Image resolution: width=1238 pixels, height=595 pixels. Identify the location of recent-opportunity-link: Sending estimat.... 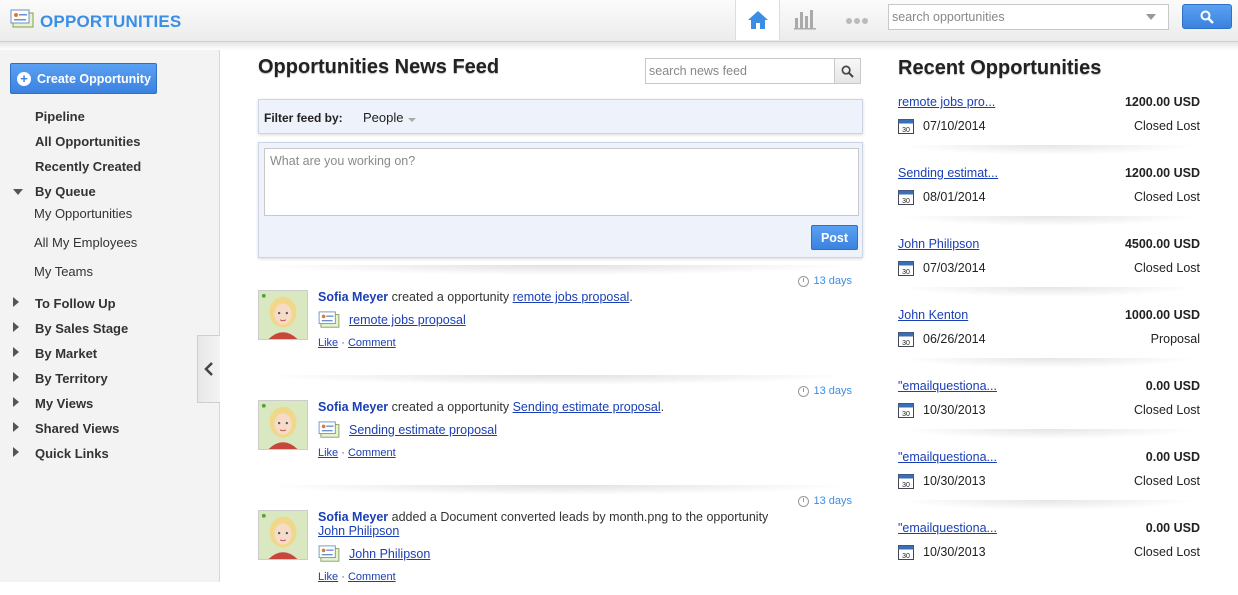
(948, 173).